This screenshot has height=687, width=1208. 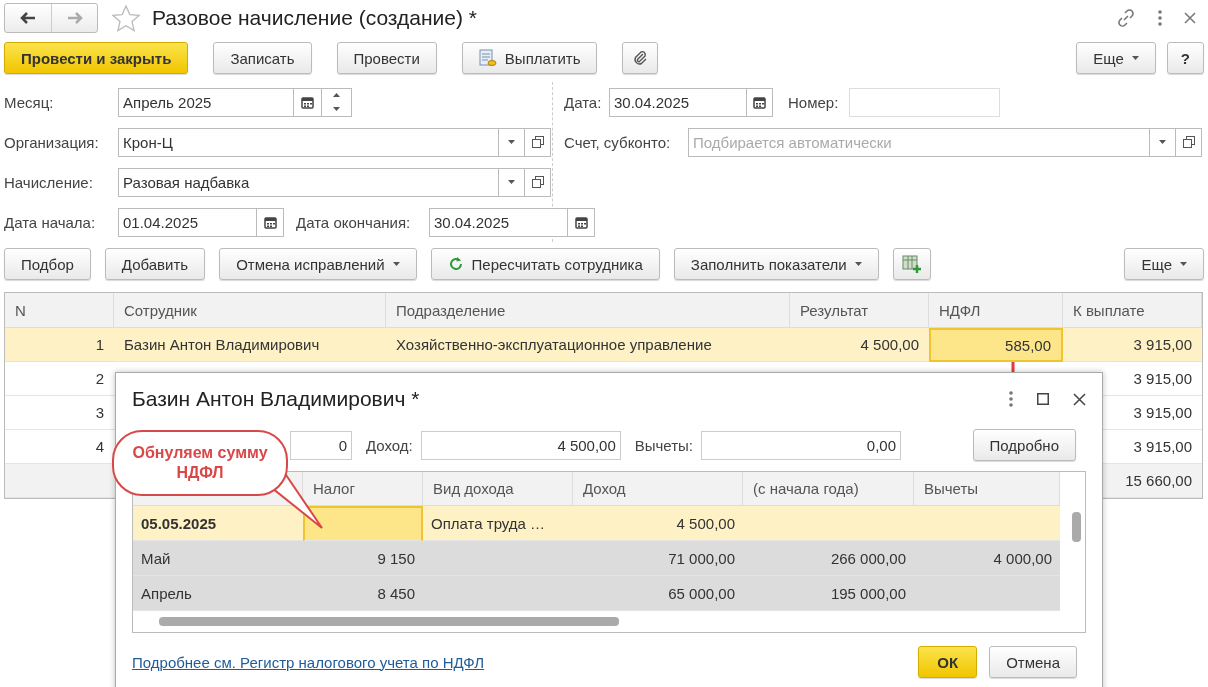 I want to click on field-label: Дата окончания:, so click(x=354, y=222).